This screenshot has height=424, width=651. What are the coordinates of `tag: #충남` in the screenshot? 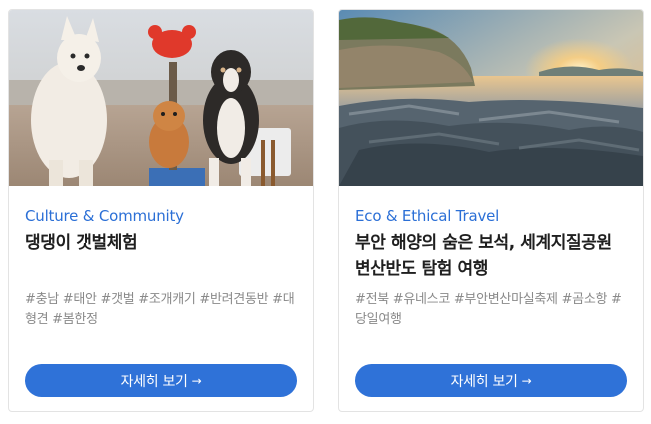 It's located at (42, 299).